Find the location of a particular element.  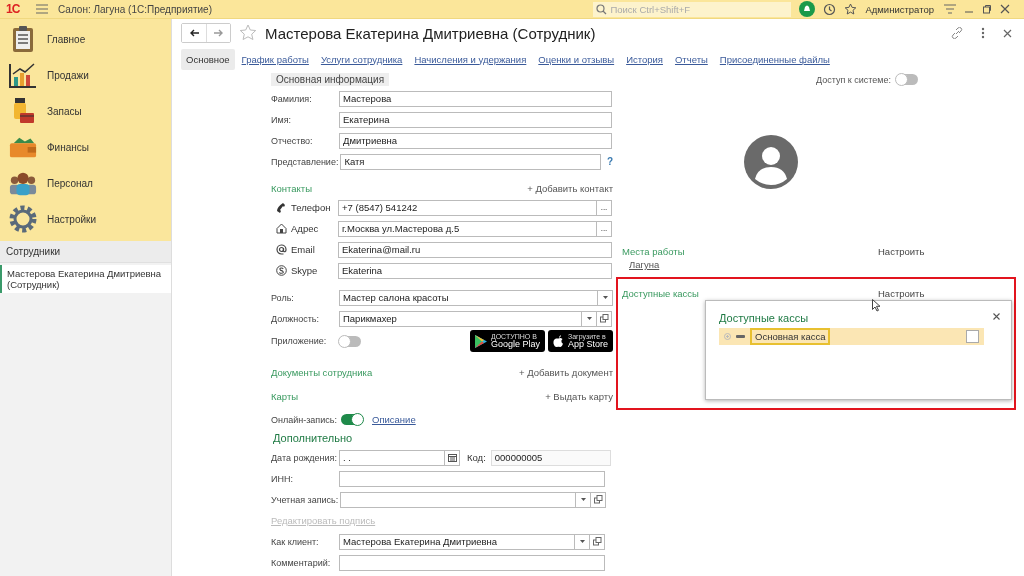

text-field: Катя is located at coordinates (470, 161).